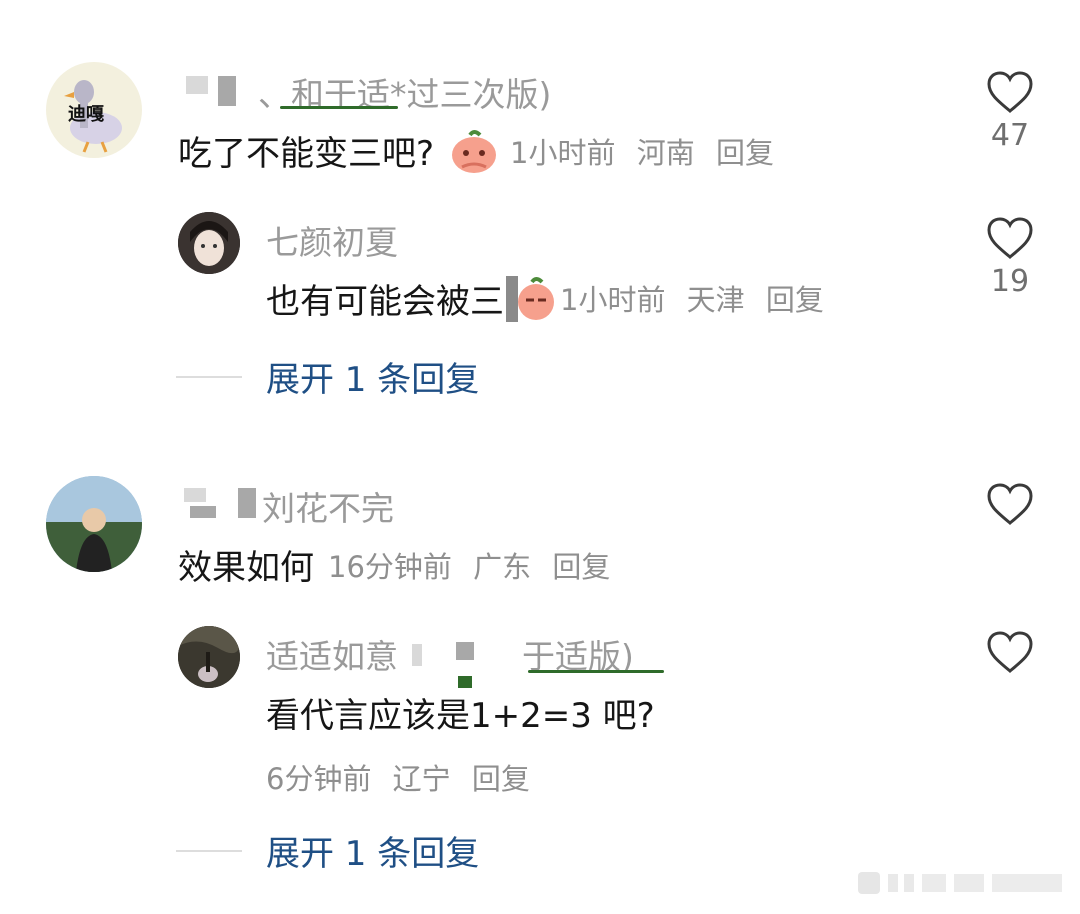 This screenshot has height=914, width=1080. I want to click on reply-text: 也有可能会被三, so click(385, 301).